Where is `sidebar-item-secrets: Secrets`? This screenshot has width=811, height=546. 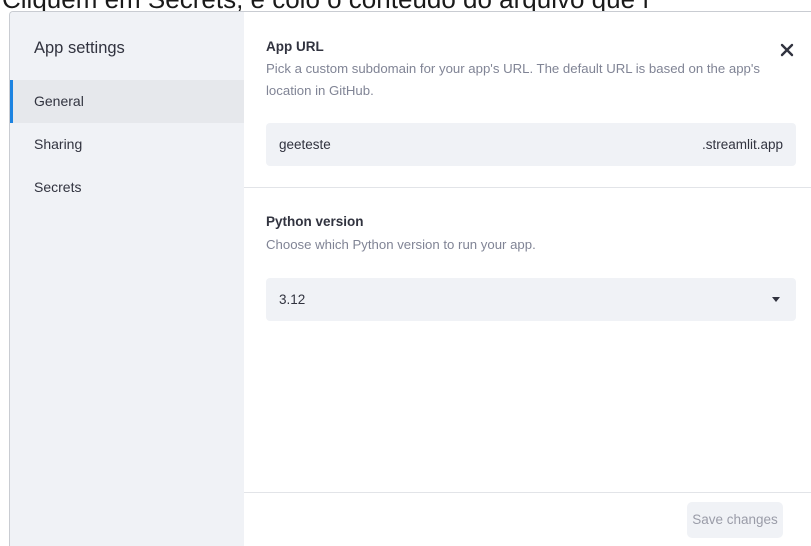 sidebar-item-secrets: Secrets is located at coordinates (127, 187).